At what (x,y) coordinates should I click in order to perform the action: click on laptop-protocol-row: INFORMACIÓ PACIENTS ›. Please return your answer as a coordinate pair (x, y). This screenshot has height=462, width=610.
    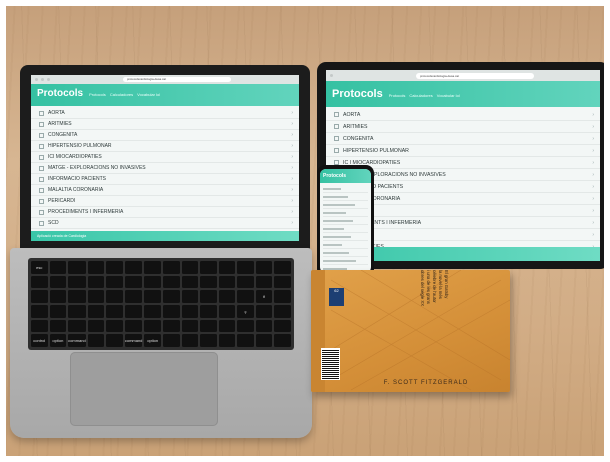
    Looking at the image, I should click on (165, 179).